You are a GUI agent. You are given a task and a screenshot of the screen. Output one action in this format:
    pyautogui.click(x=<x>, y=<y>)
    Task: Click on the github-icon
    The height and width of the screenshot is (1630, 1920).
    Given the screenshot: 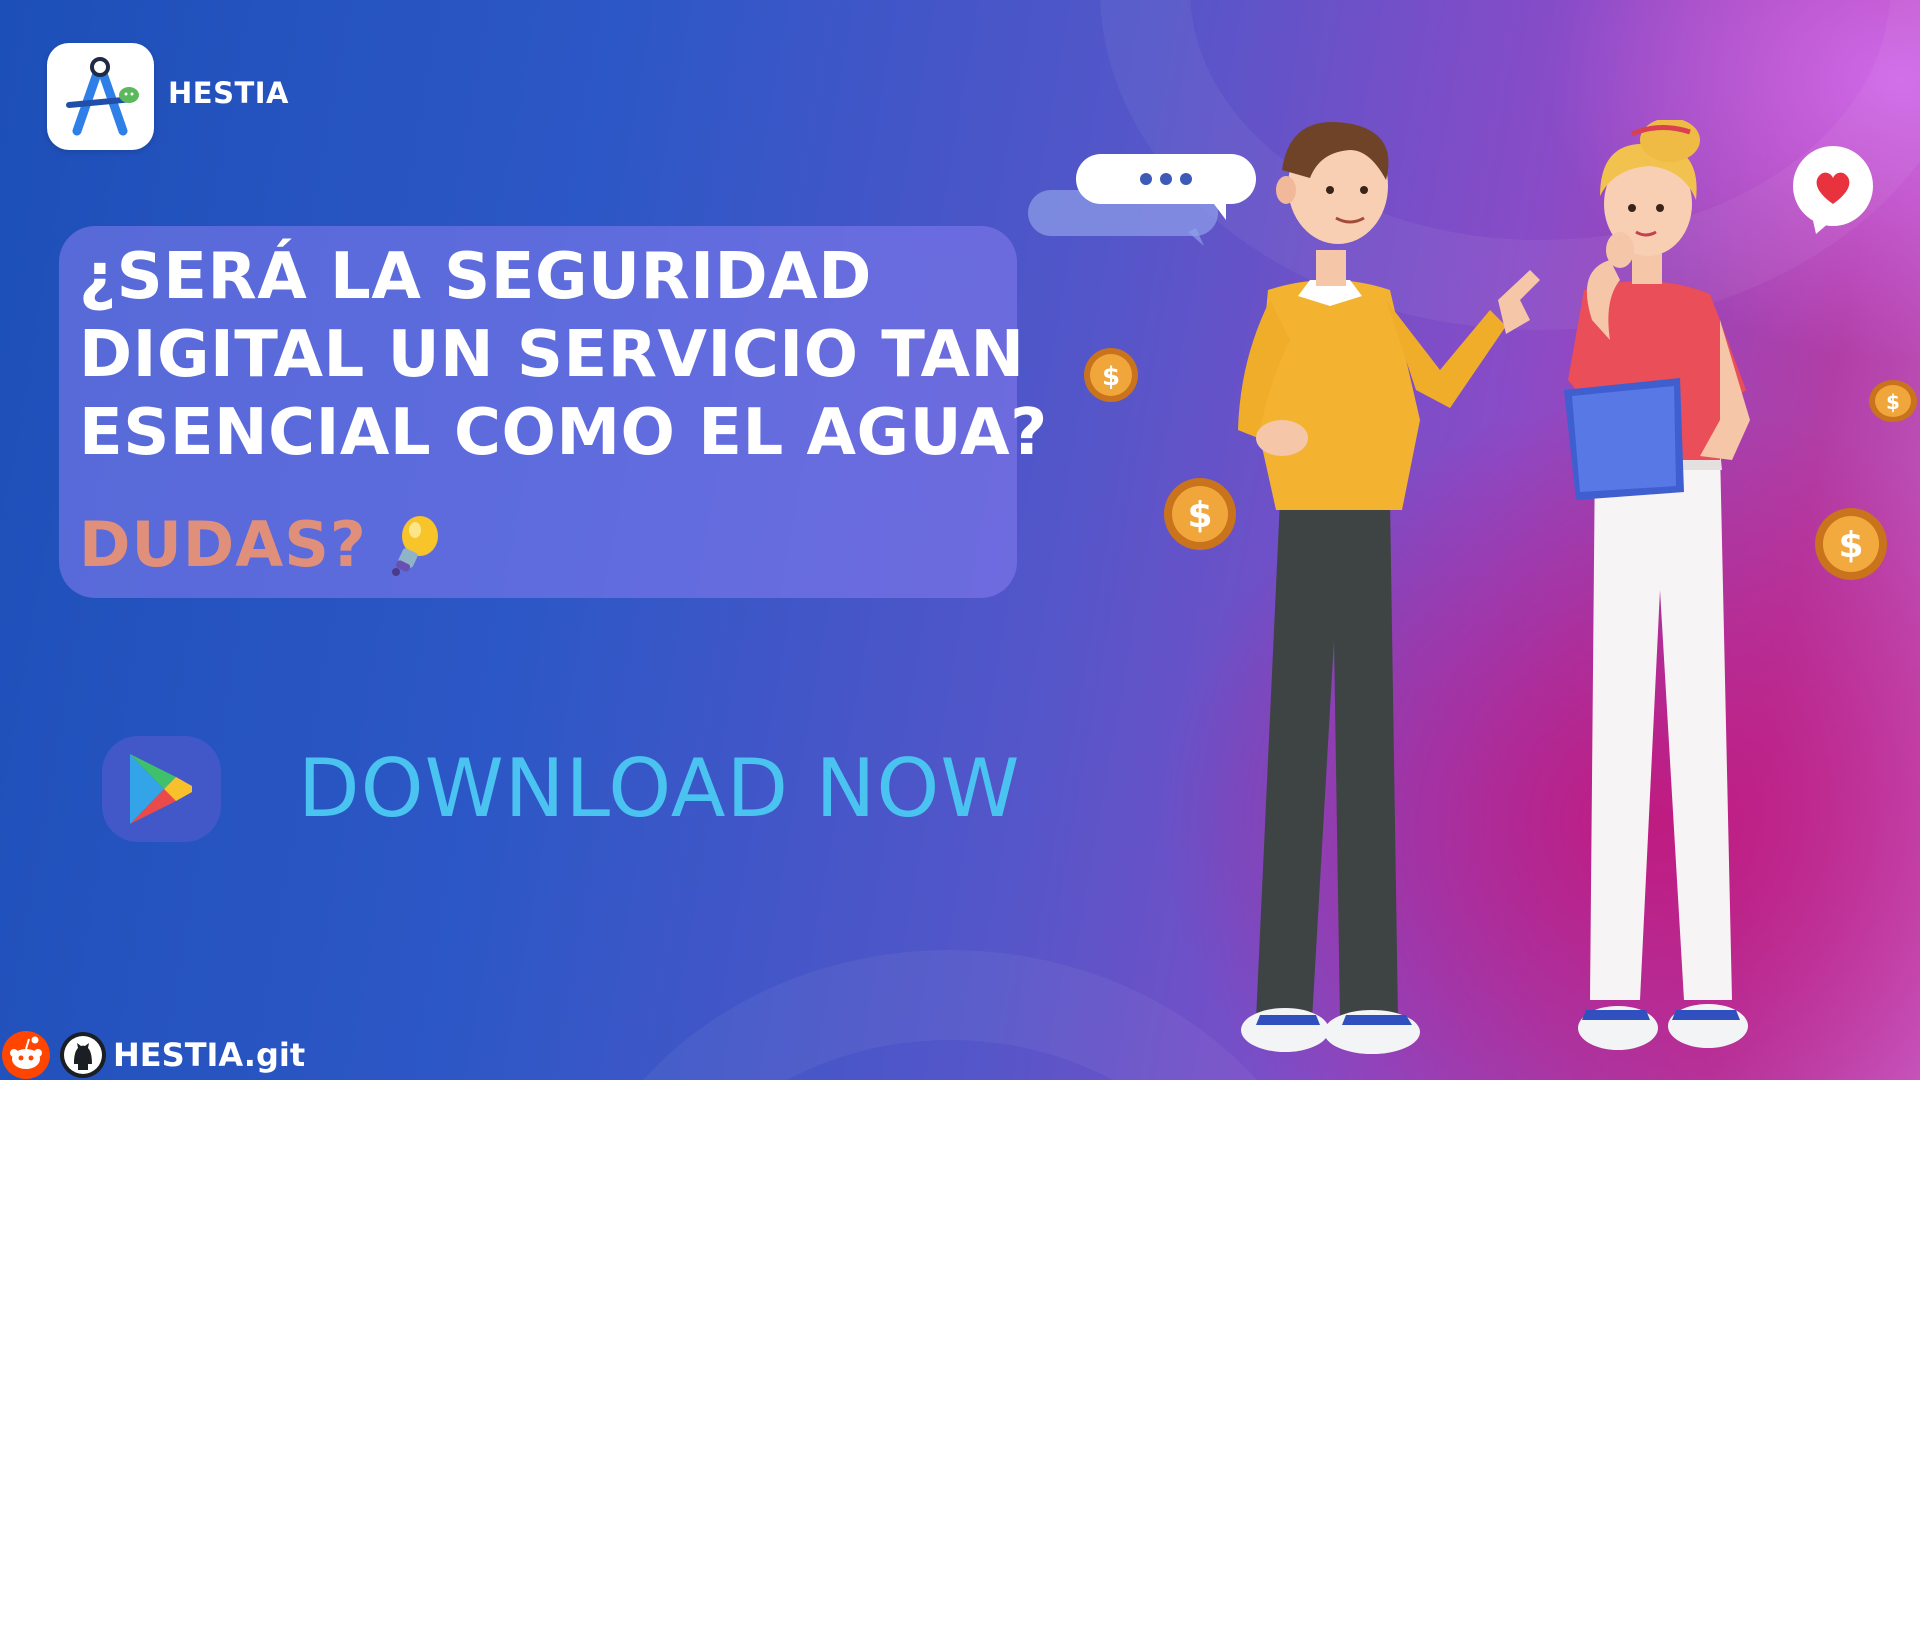 What is the action you would take?
    pyautogui.click(x=83, y=1055)
    